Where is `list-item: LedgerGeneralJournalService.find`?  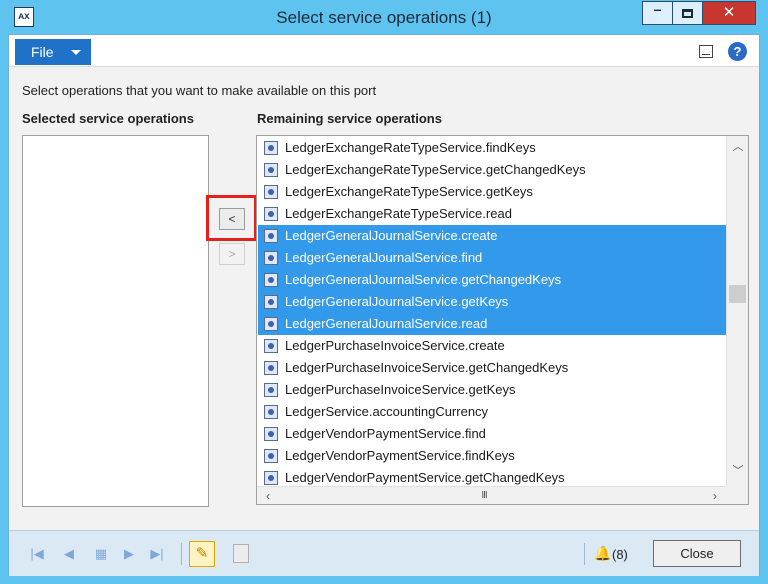 list-item: LedgerGeneralJournalService.find is located at coordinates (492, 258).